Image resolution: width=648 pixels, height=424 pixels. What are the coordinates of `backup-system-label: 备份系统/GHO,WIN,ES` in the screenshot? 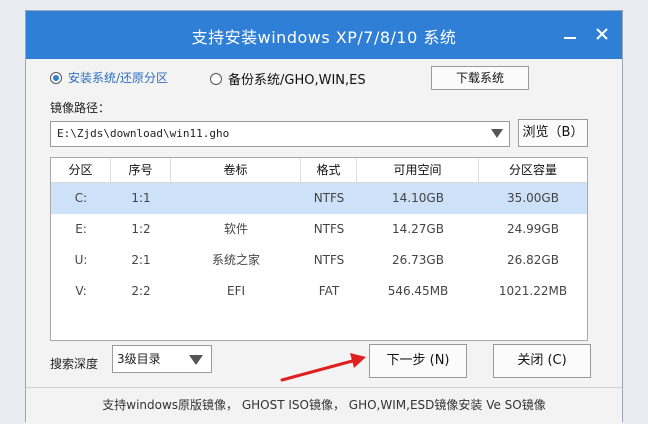 It's located at (297, 80).